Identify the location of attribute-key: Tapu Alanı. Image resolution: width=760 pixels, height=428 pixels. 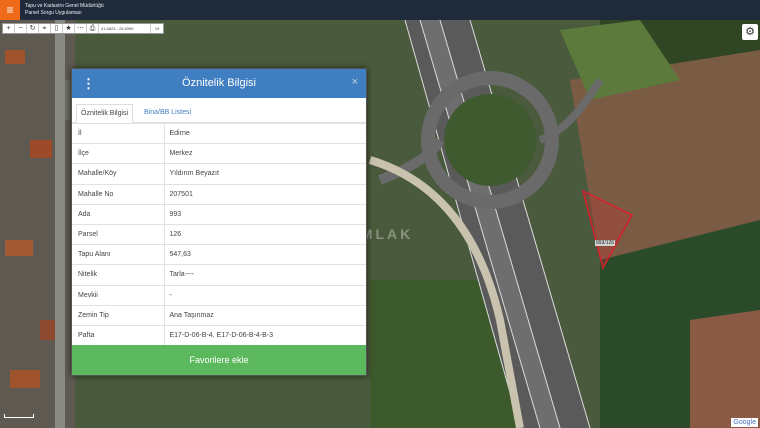
(118, 254).